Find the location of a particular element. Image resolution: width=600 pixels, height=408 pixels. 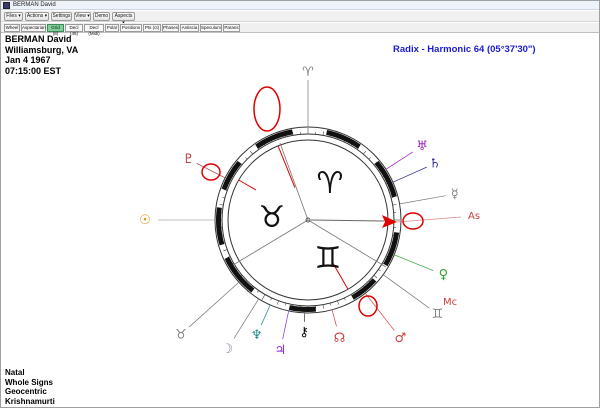

settings-menu-button: Settings is located at coordinates (61, 16).